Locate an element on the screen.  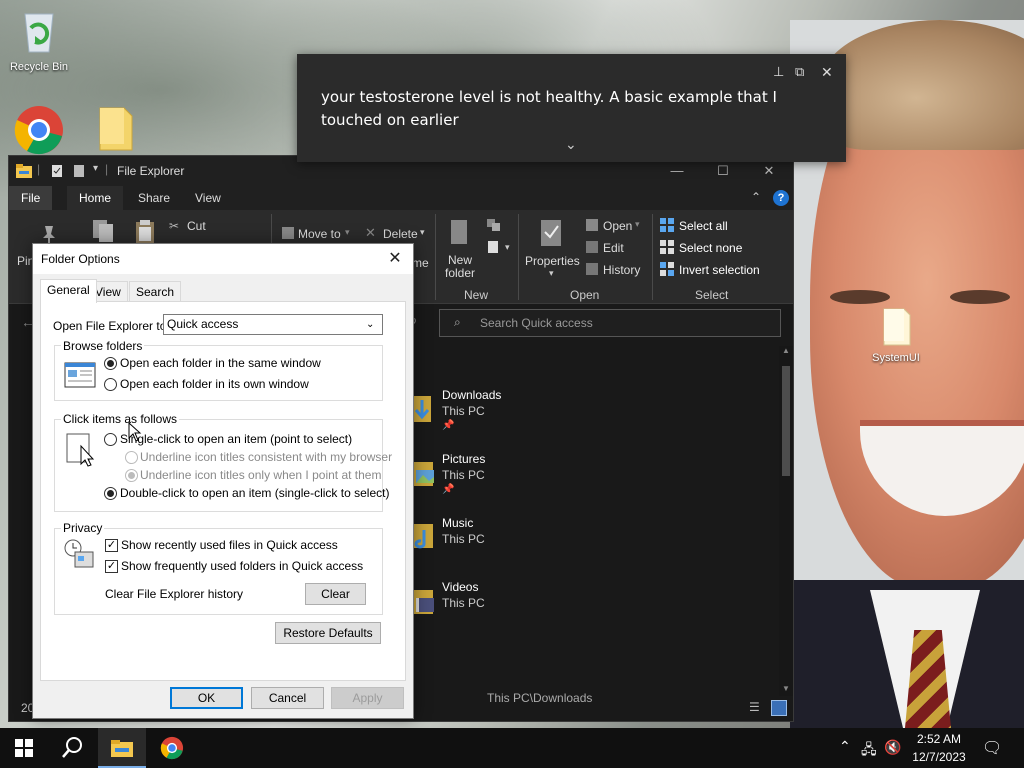
recent-files-checkbox: ✓ is located at coordinates (111, 545).